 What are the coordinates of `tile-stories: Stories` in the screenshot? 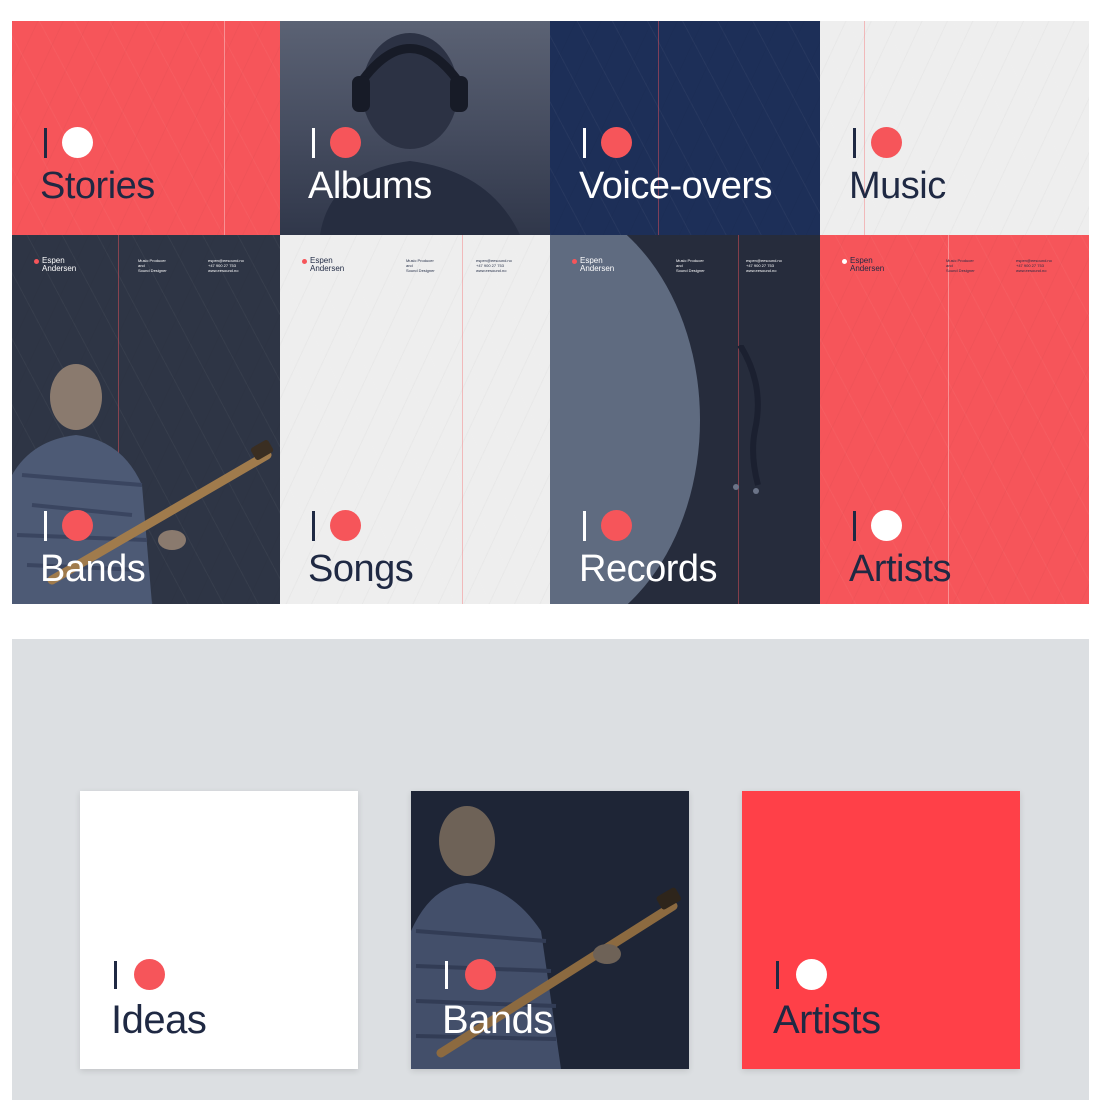 It's located at (146, 128).